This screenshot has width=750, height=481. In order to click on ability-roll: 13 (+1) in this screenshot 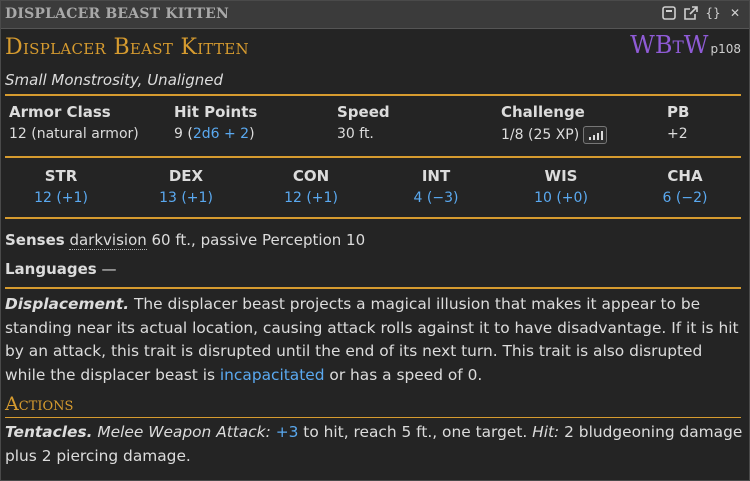, I will do `click(186, 198)`.